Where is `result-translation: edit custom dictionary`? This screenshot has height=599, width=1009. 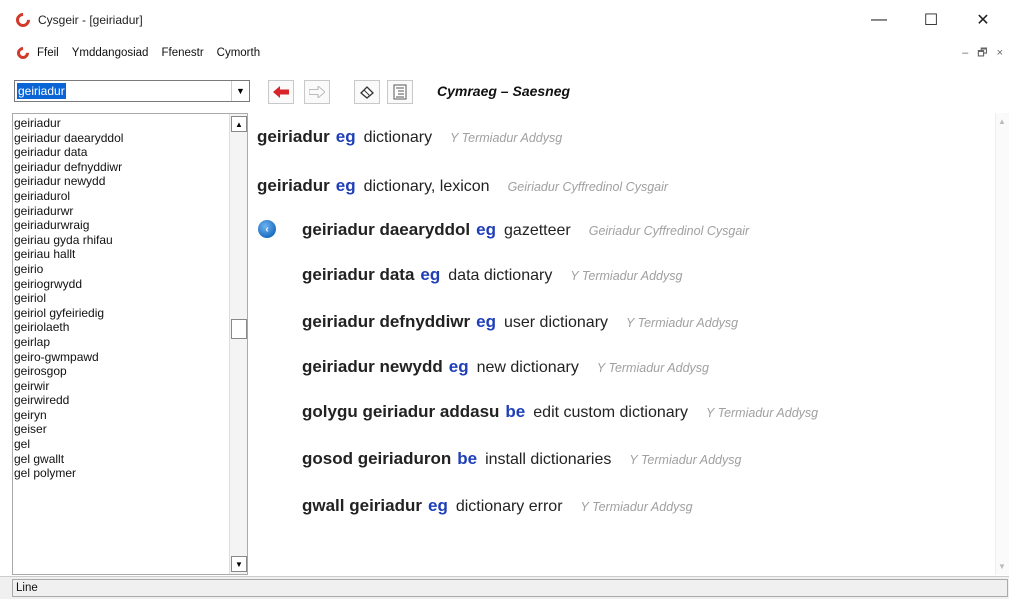
result-translation: edit custom dictionary is located at coordinates (610, 412).